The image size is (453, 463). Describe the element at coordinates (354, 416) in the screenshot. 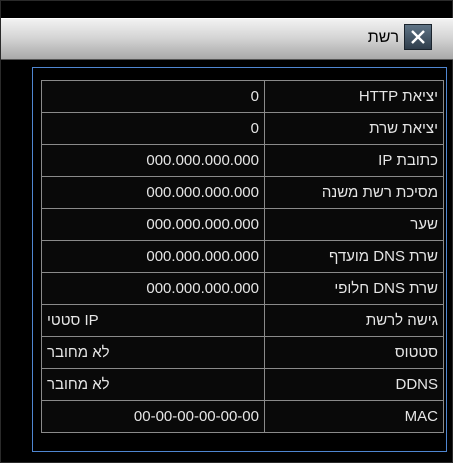

I see `mac-label: MAC` at that location.